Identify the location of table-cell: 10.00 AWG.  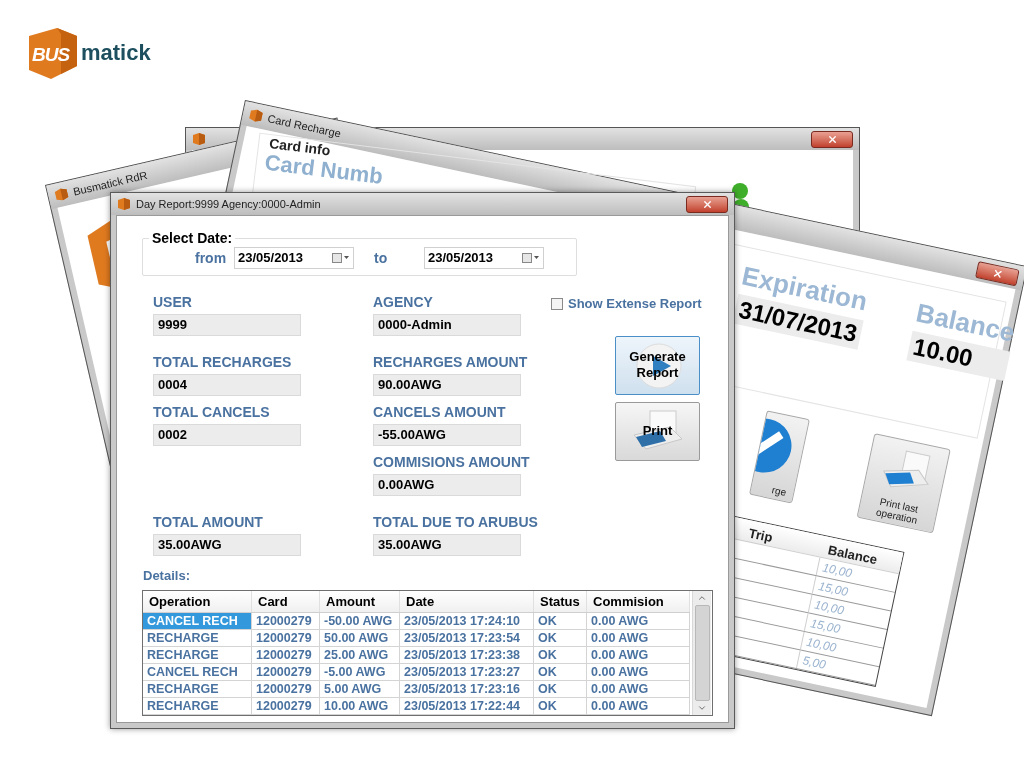
(360, 705).